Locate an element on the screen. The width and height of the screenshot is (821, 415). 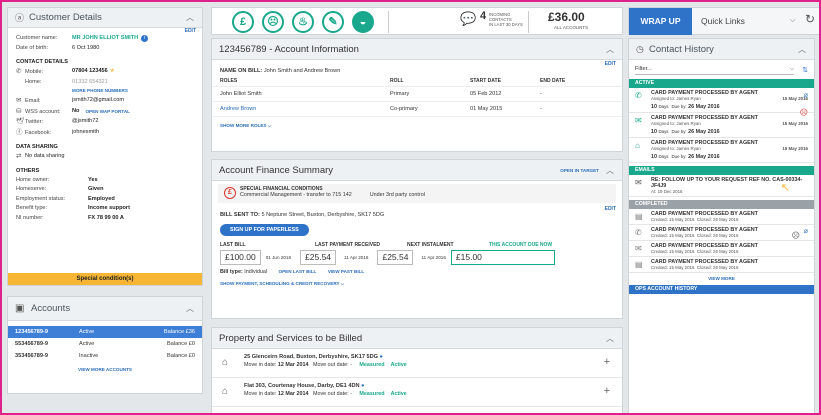
quick-links-menu: Quick Links is located at coordinates (723, 21).